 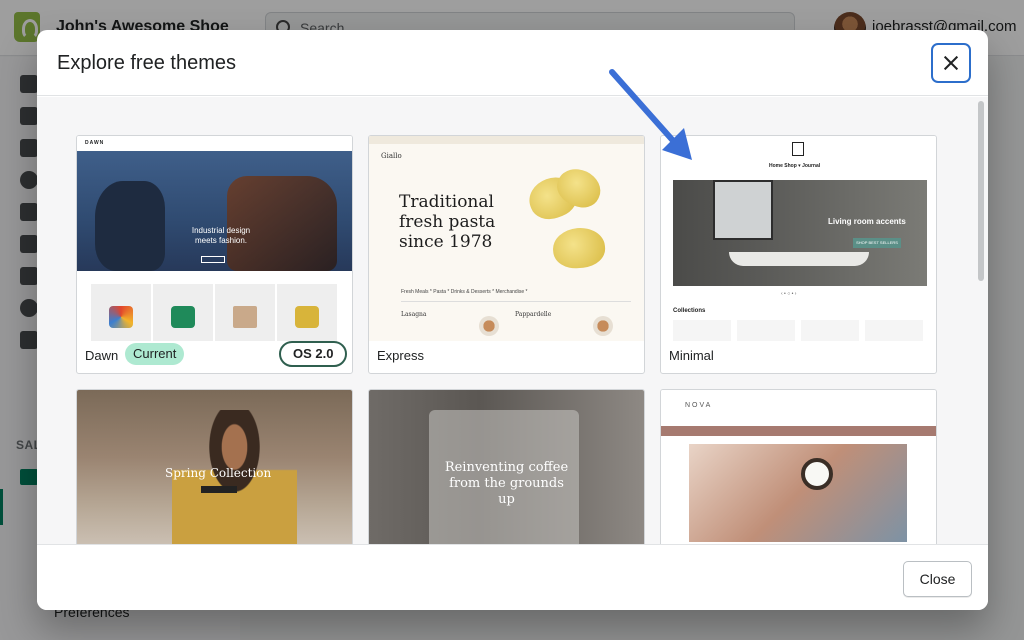 What do you see at coordinates (799, 259) in the screenshot?
I see `preview-tub` at bounding box center [799, 259].